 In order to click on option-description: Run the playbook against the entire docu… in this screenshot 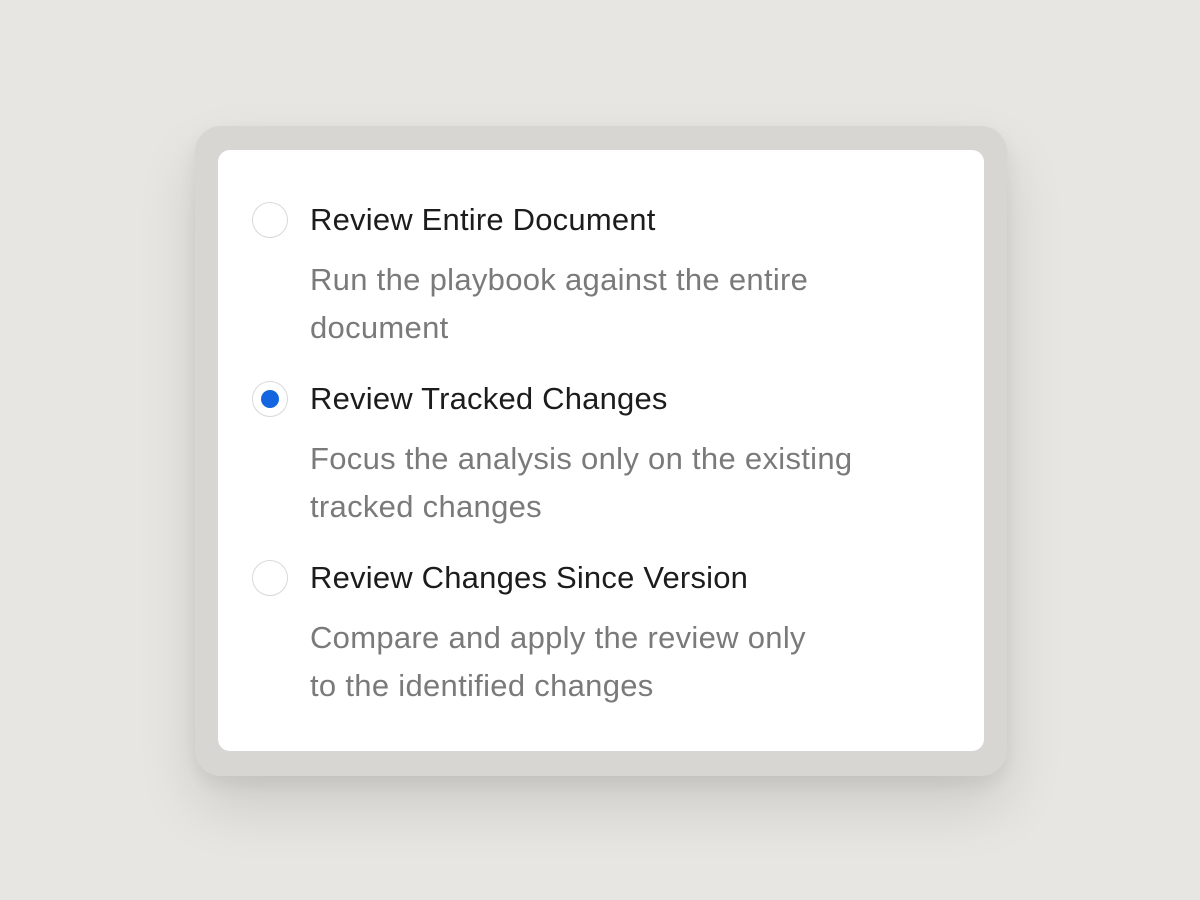, I will do `click(630, 304)`.